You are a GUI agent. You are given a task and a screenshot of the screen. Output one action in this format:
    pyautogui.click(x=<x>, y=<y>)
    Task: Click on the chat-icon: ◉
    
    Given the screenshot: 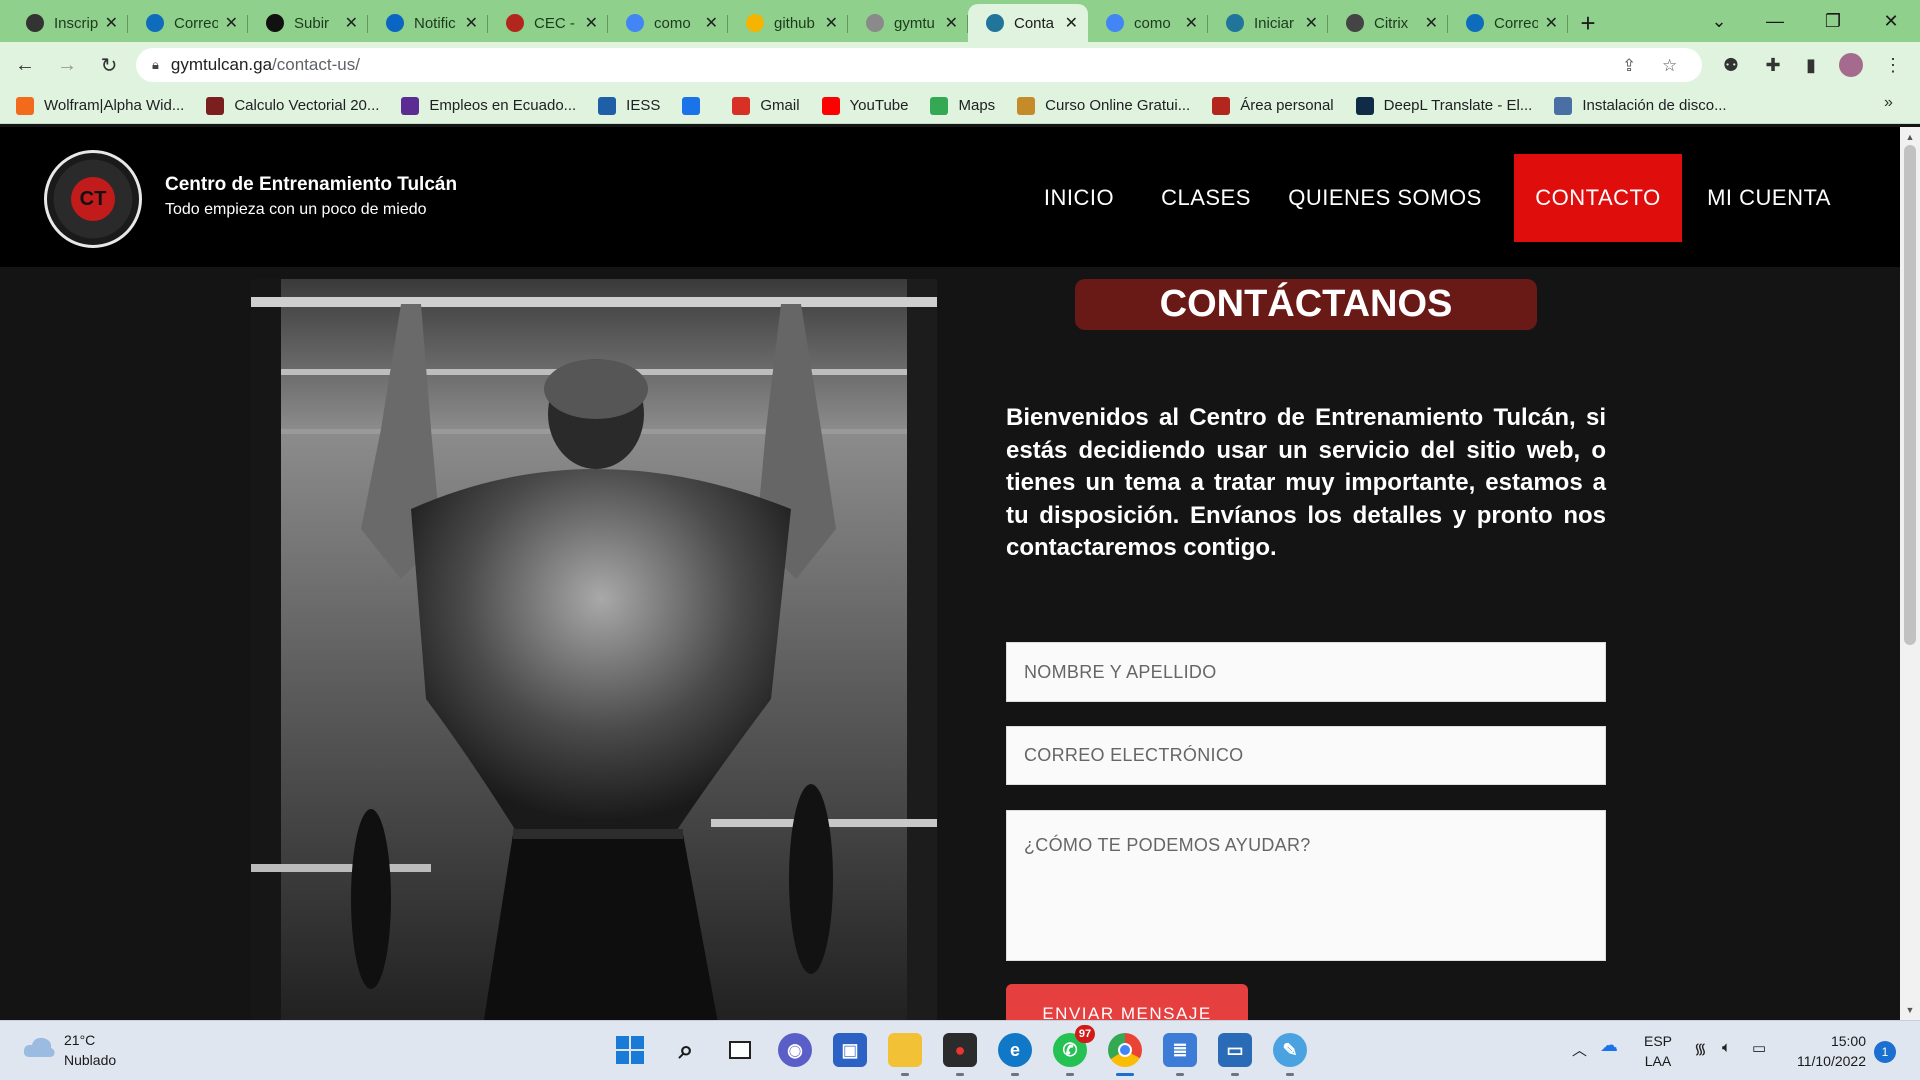 What is the action you would take?
    pyautogui.click(x=795, y=1050)
    